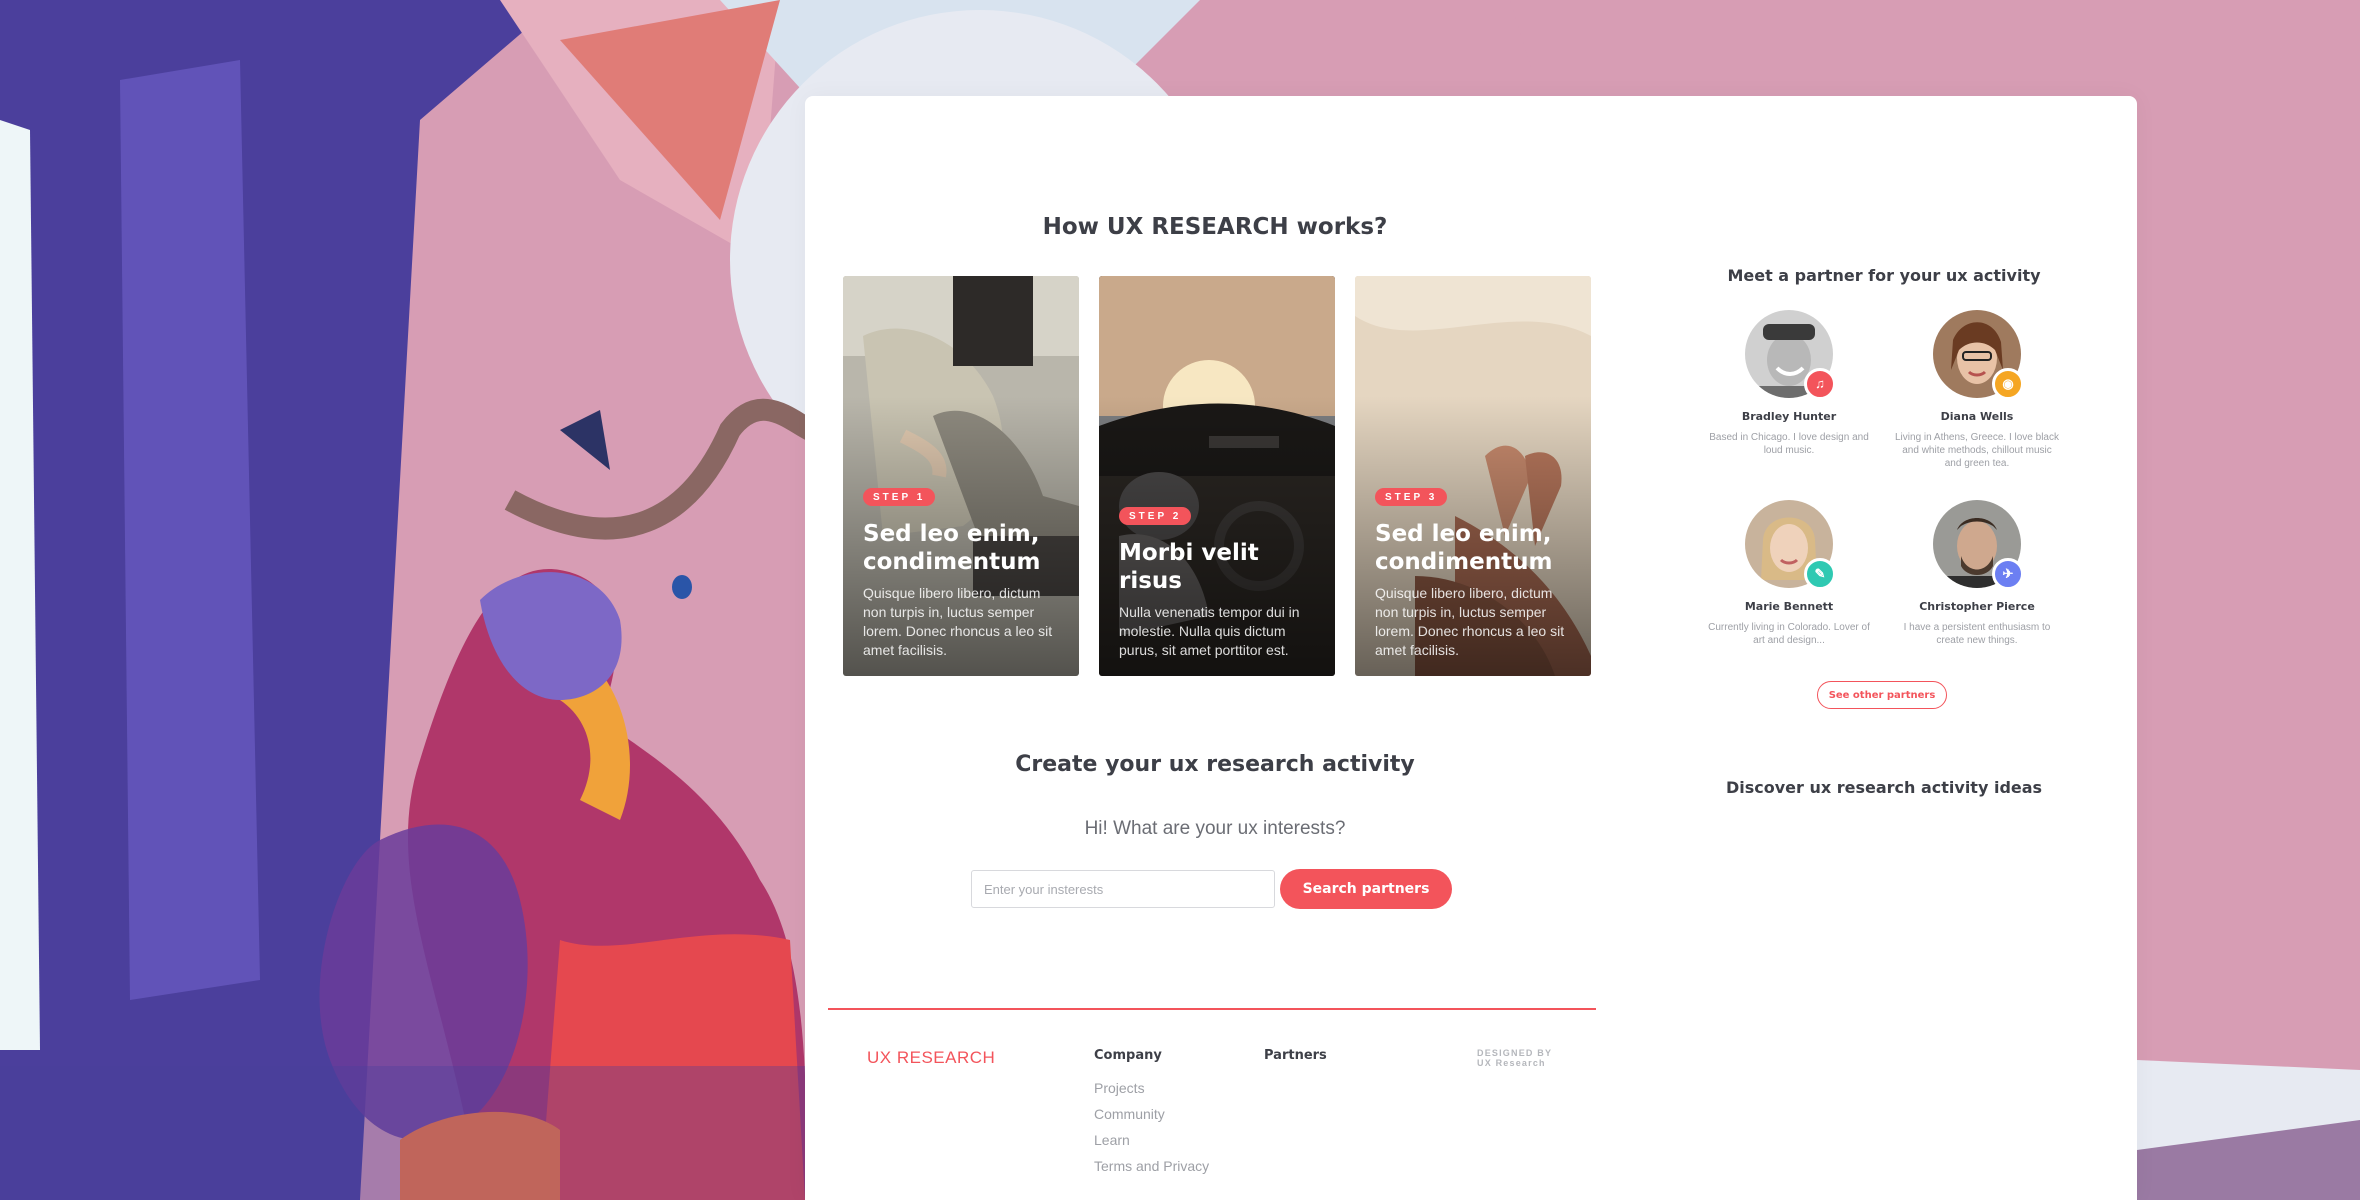  Describe the element at coordinates (2008, 384) in the screenshot. I see `camera-icon: ◉` at that location.